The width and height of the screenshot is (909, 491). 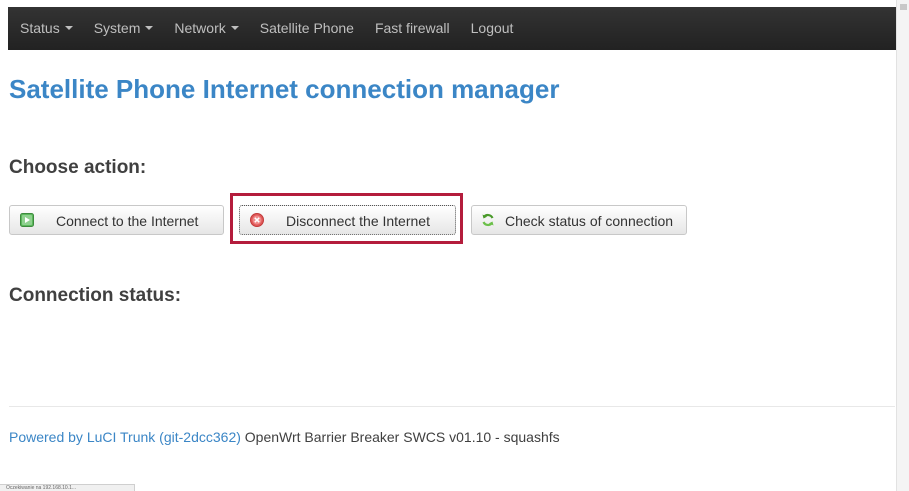 What do you see at coordinates (78, 167) in the screenshot?
I see `choose-action-heading: Choose action:` at bounding box center [78, 167].